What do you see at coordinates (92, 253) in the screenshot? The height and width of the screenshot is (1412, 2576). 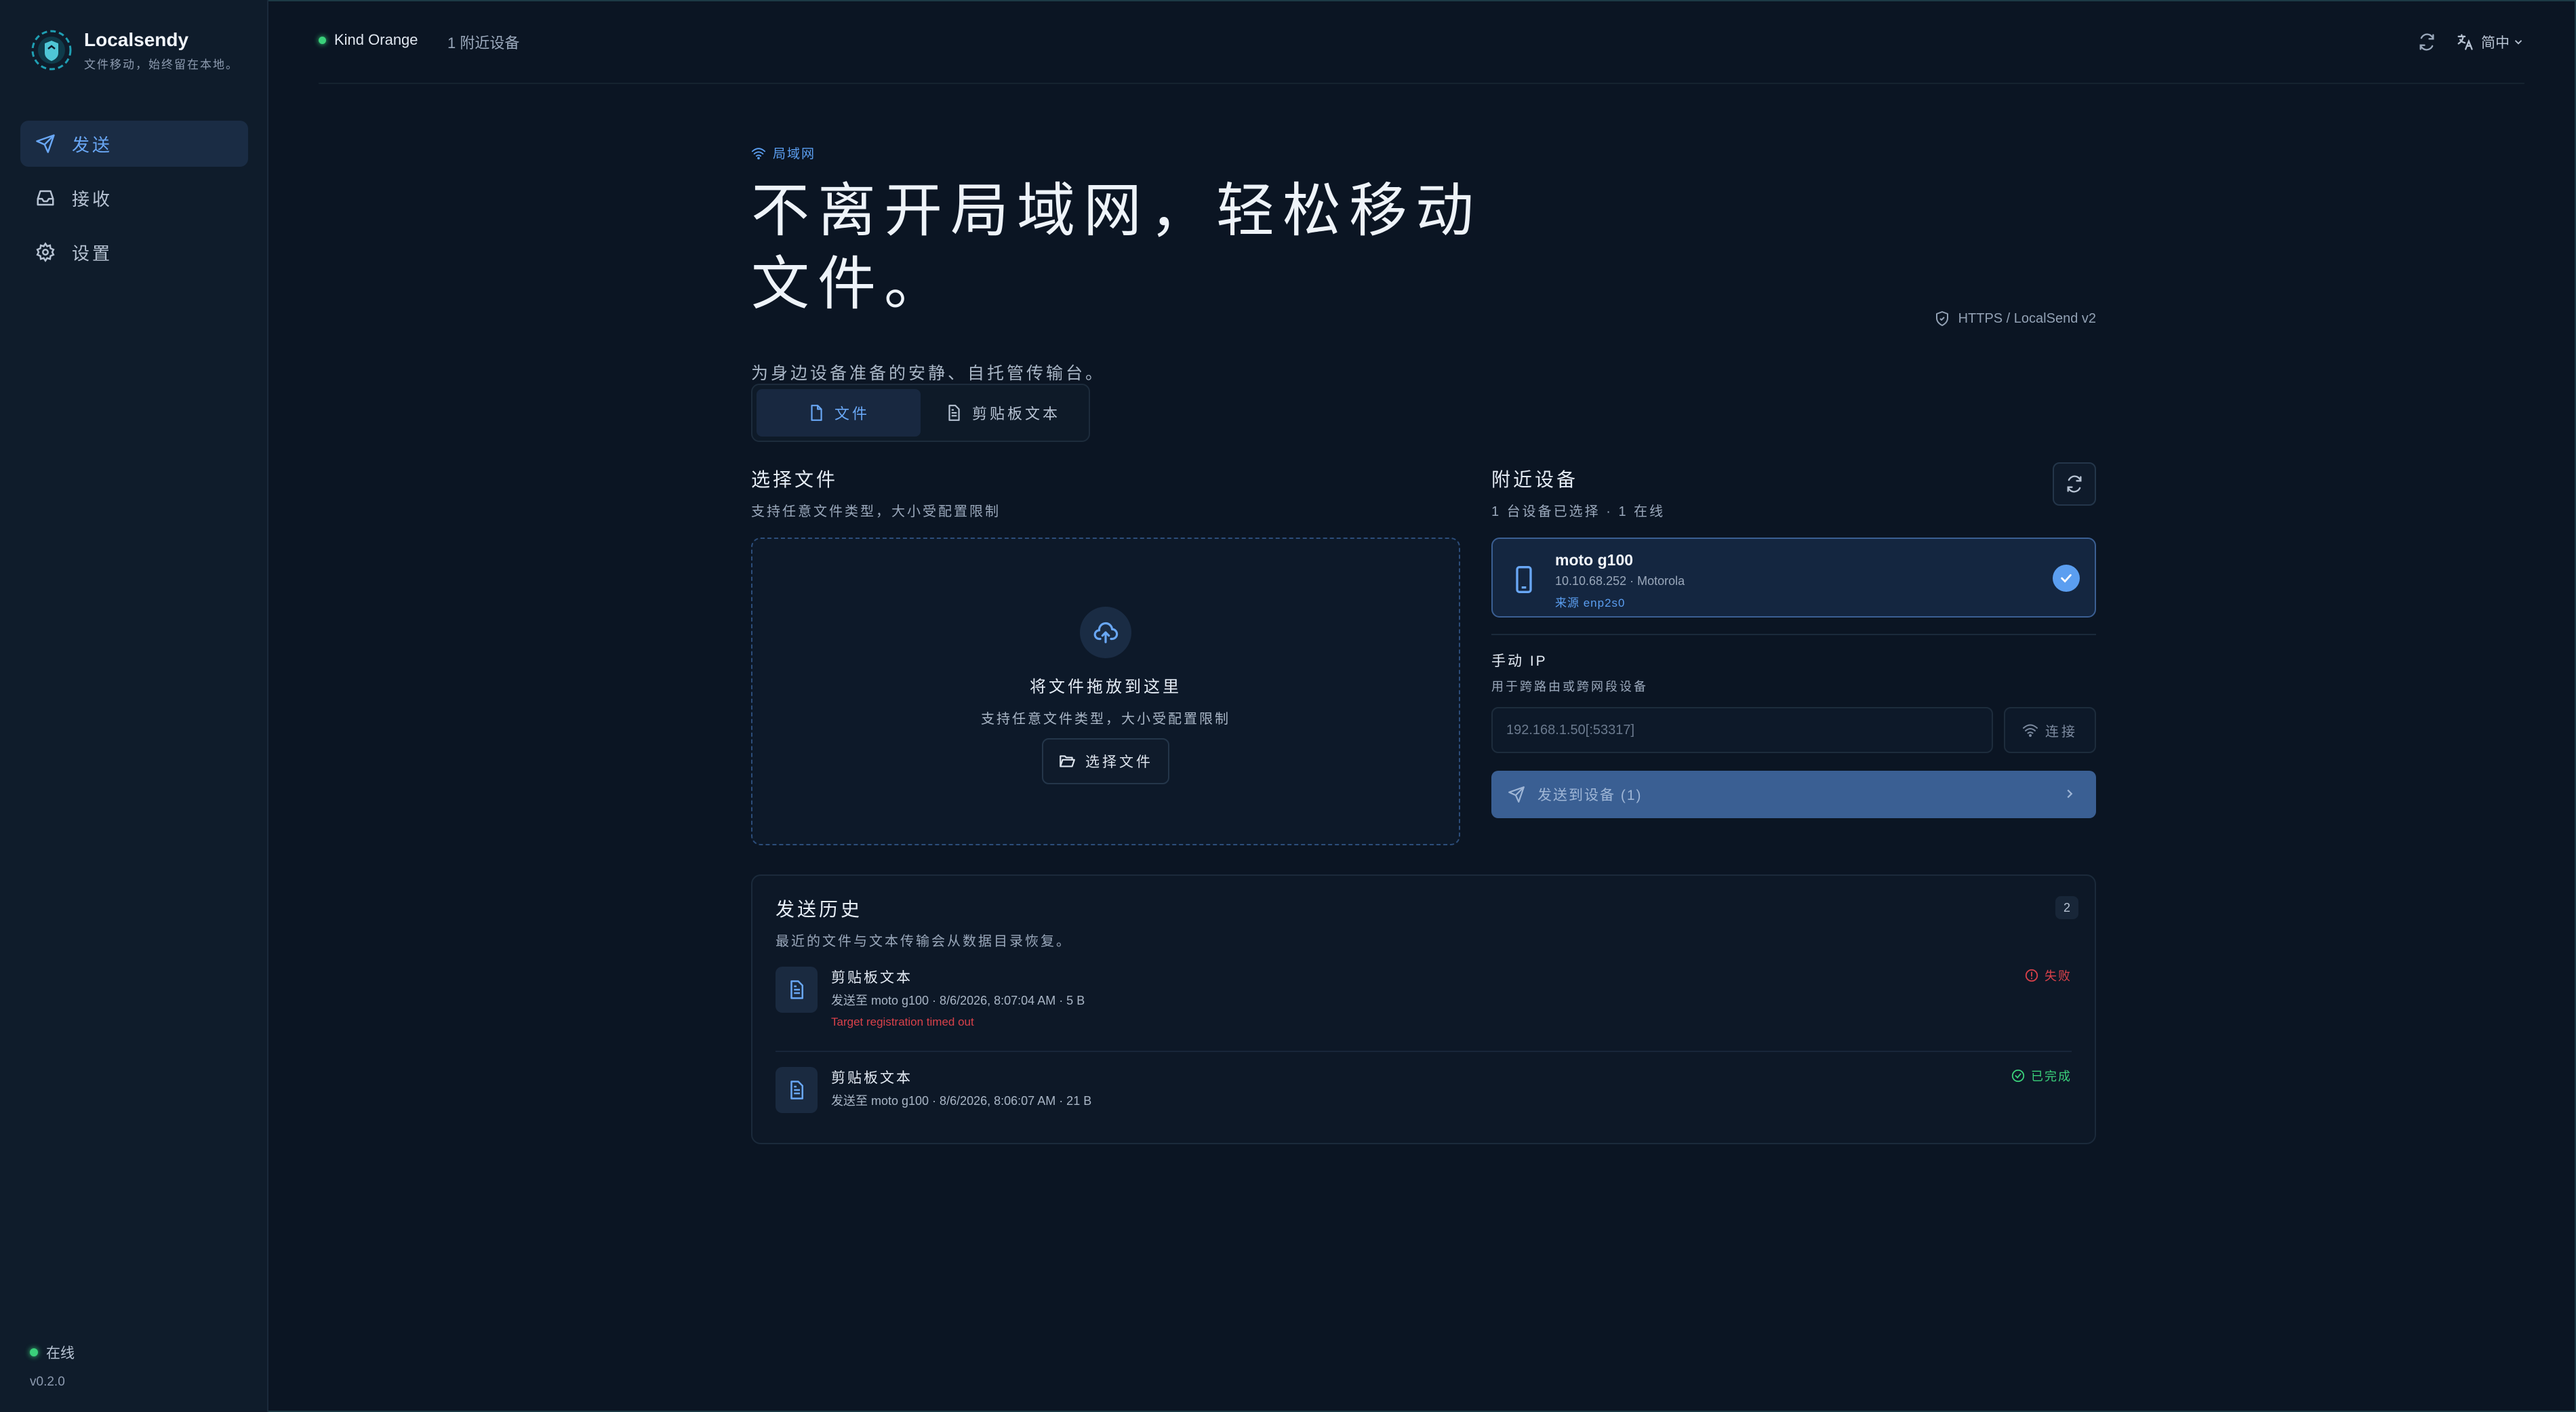 I see `sidebar-item-label: 设置` at bounding box center [92, 253].